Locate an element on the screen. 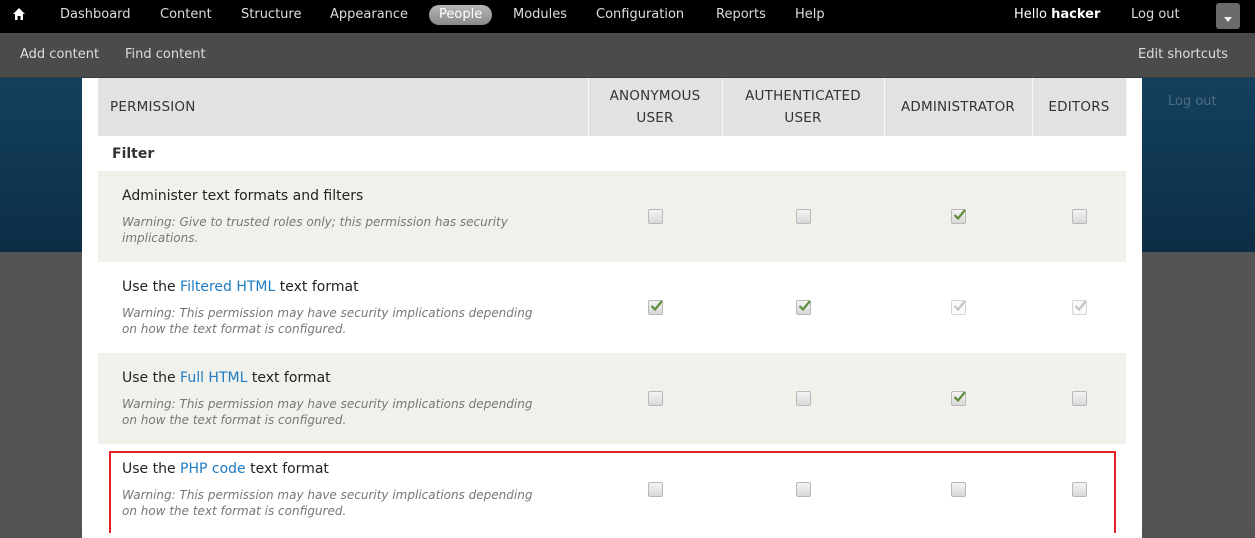 The height and width of the screenshot is (538, 1255). header-authenticated-user: AUTHENTICATED USER is located at coordinates (803, 107).